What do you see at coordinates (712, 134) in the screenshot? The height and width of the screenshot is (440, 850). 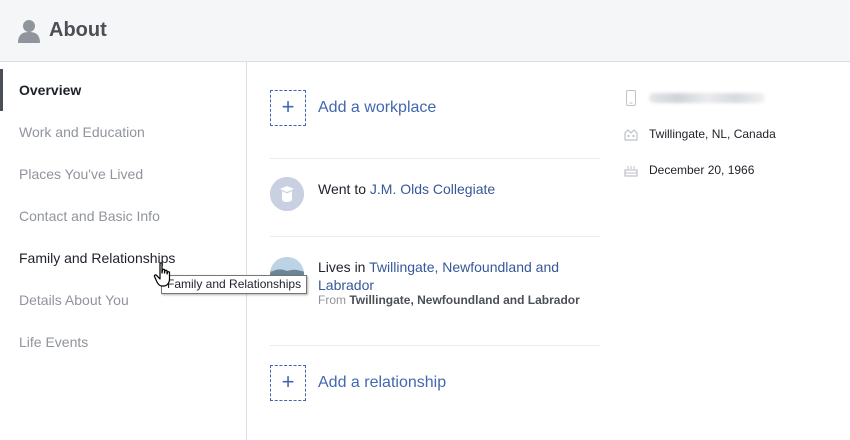 I see `hometown-text: Twillingate, NL, Canada` at bounding box center [712, 134].